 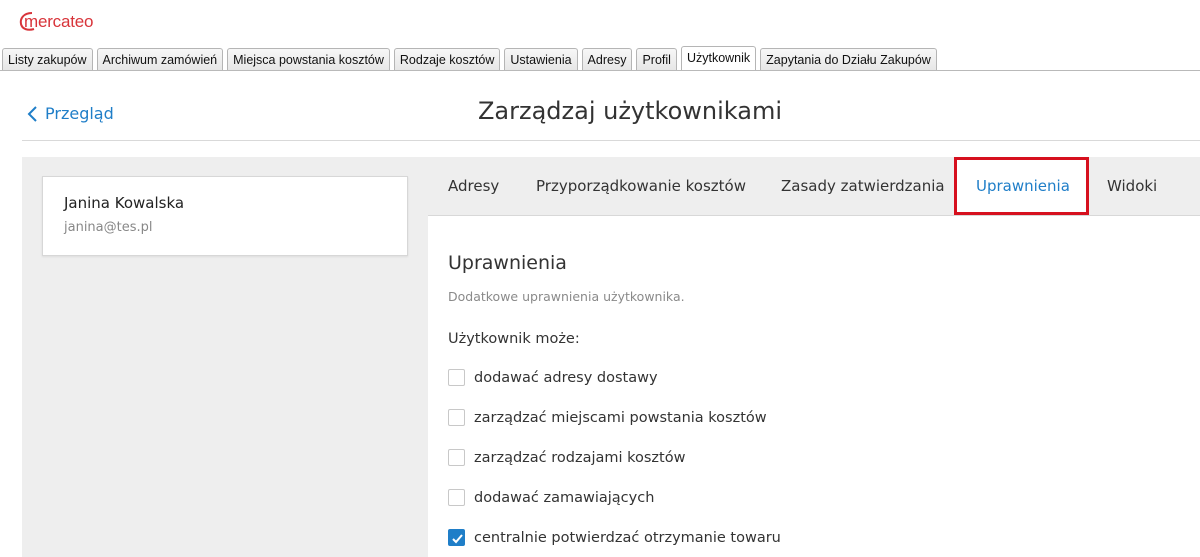 I want to click on active-tab-highlight: Uprawnienia, so click(x=1021, y=186).